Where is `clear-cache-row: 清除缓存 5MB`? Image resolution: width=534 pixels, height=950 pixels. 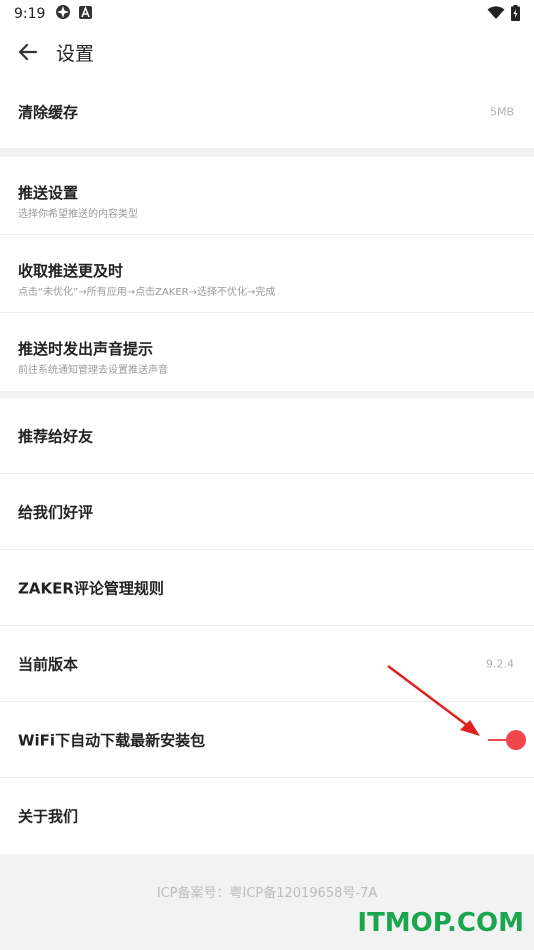
clear-cache-row: 清除缓存 5MB is located at coordinates (267, 112).